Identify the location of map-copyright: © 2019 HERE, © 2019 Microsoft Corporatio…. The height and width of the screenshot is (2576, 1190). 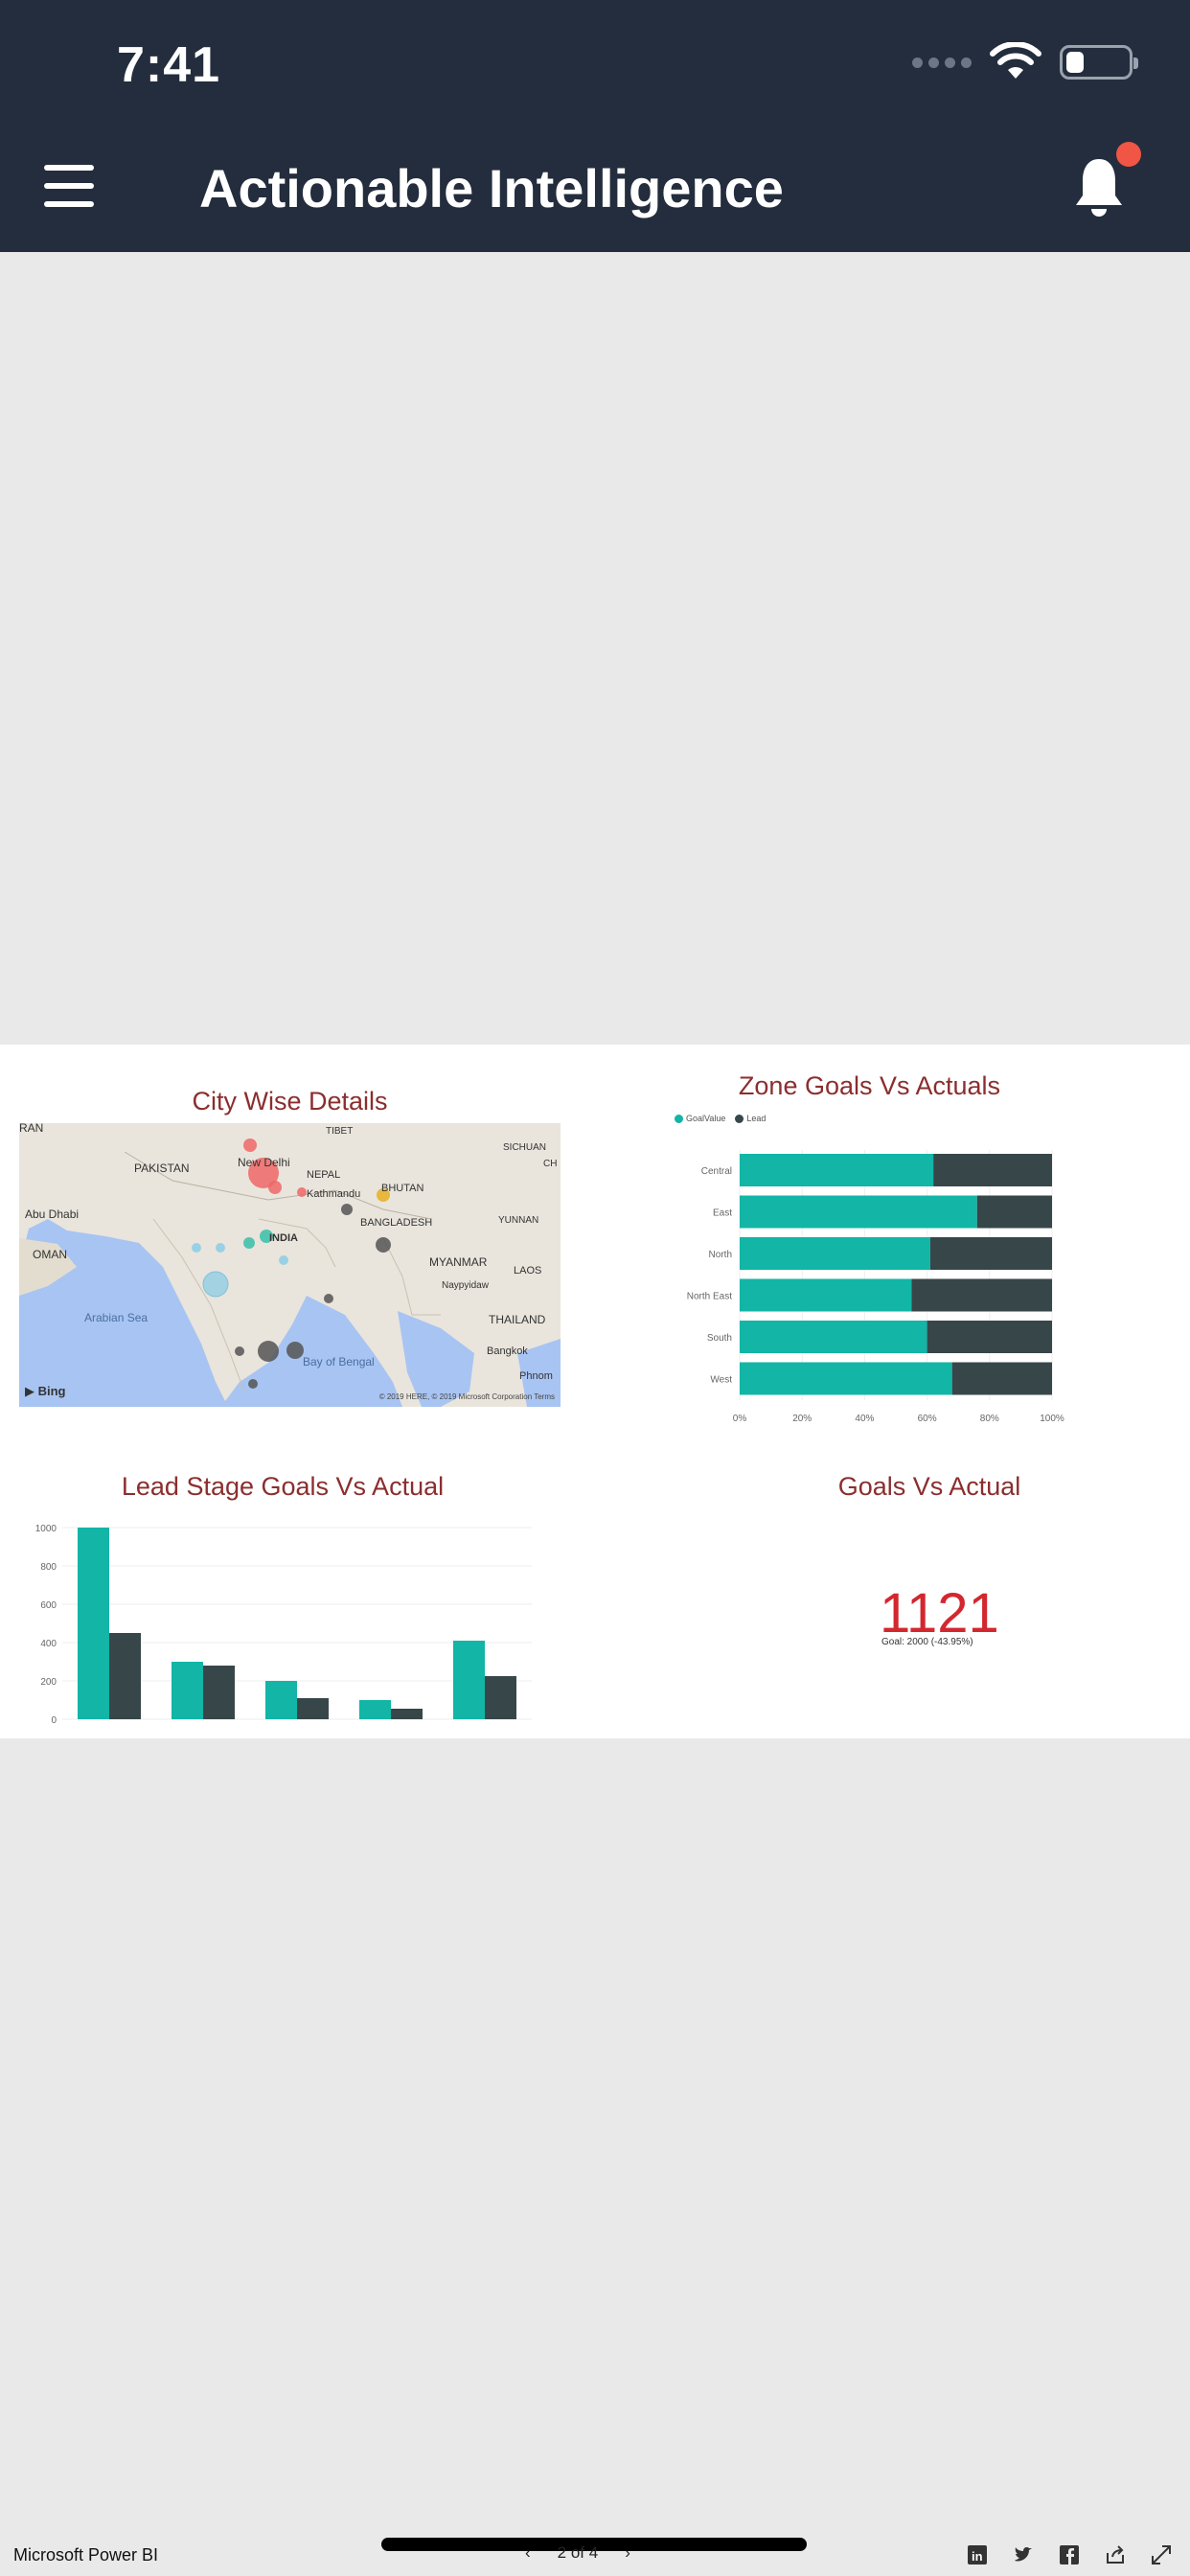
(467, 1396).